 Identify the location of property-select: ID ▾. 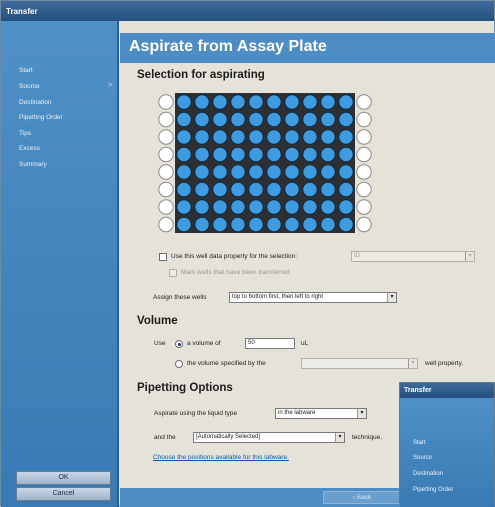
(413, 256).